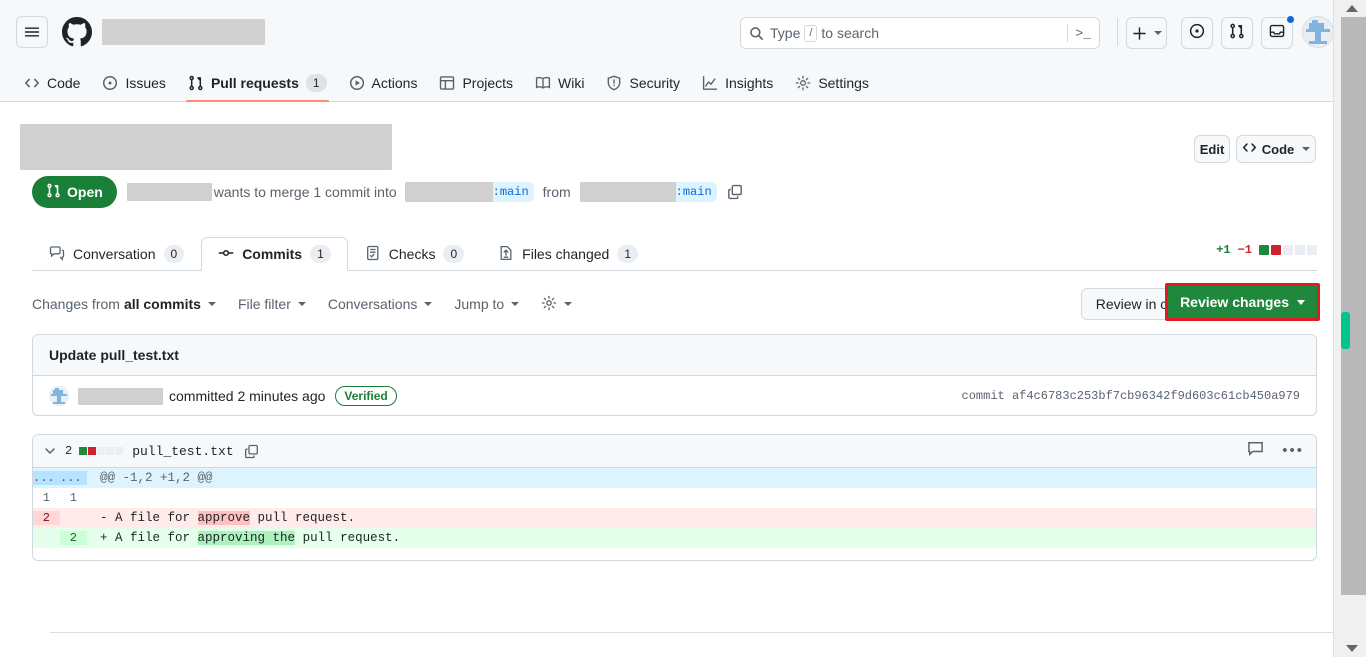 The image size is (1366, 657). I want to click on review-changes-button: Review changes, so click(1242, 302).